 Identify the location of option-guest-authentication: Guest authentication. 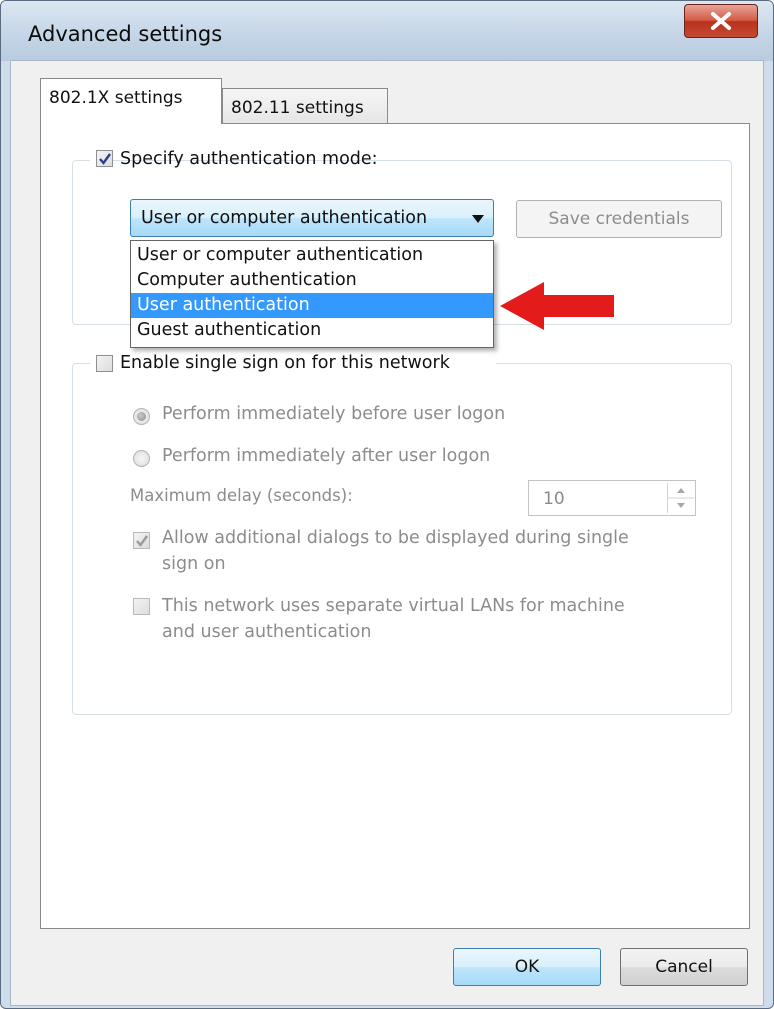
(312, 330).